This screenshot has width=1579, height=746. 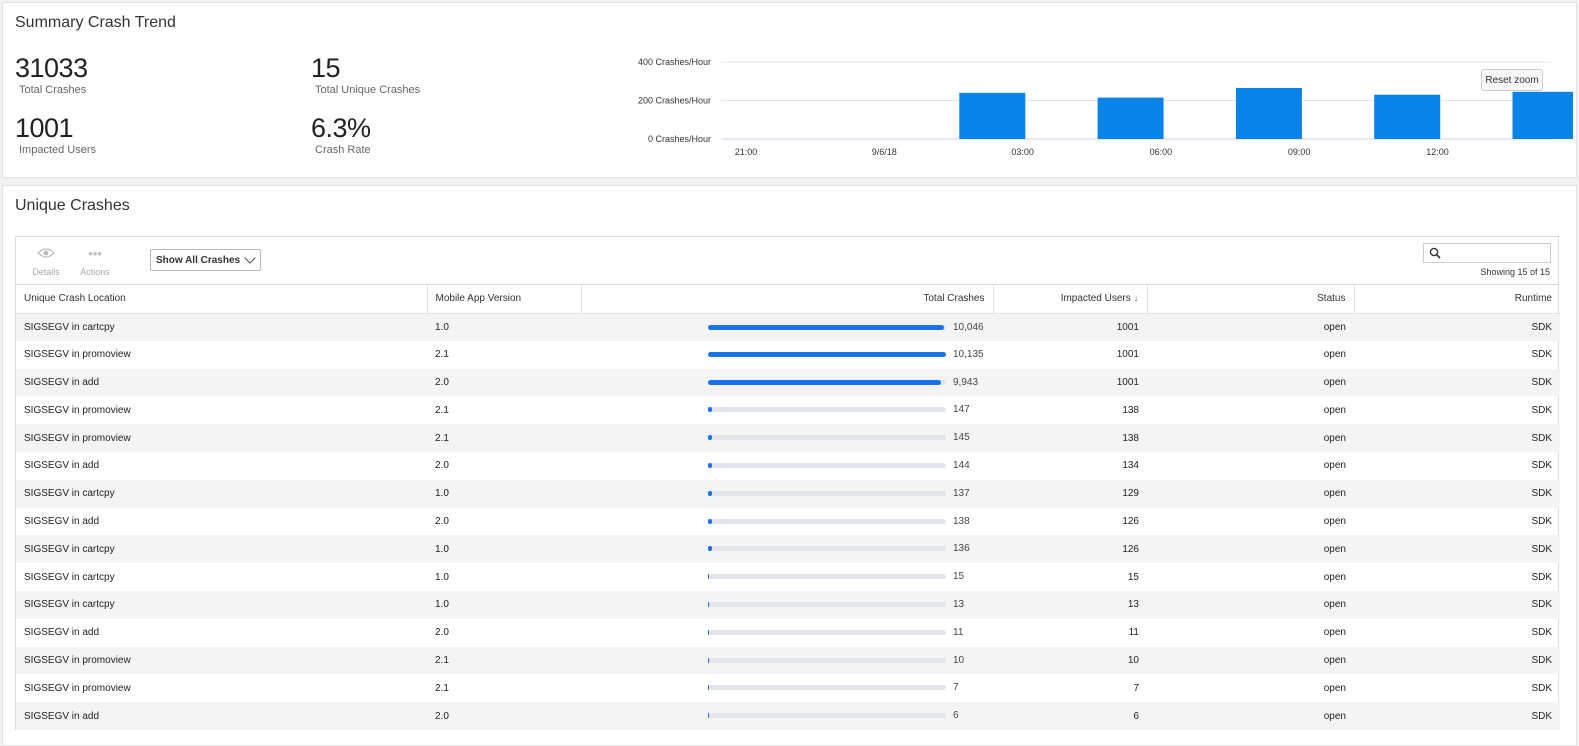 I want to click on details-label: Details, so click(x=46, y=272).